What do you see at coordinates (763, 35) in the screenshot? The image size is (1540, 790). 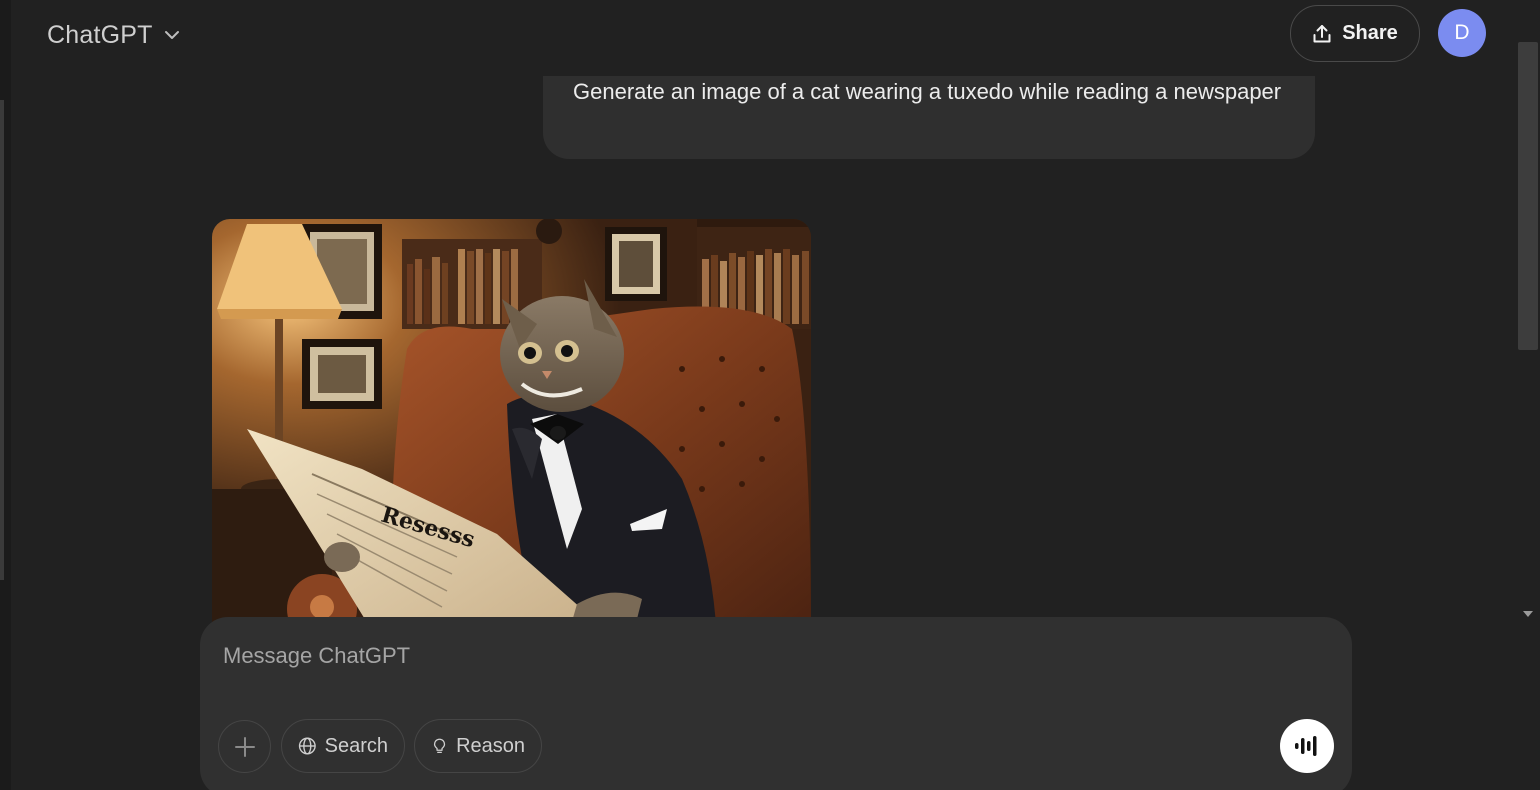 I see `top-header: ChatGPT Share D` at bounding box center [763, 35].